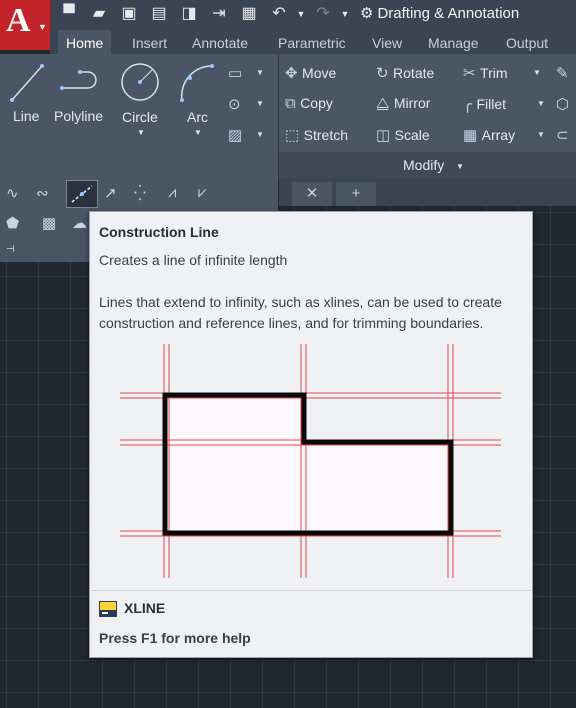 This screenshot has width=576, height=708. What do you see at coordinates (249, 14) in the screenshot?
I see `plot-icon: ▦` at bounding box center [249, 14].